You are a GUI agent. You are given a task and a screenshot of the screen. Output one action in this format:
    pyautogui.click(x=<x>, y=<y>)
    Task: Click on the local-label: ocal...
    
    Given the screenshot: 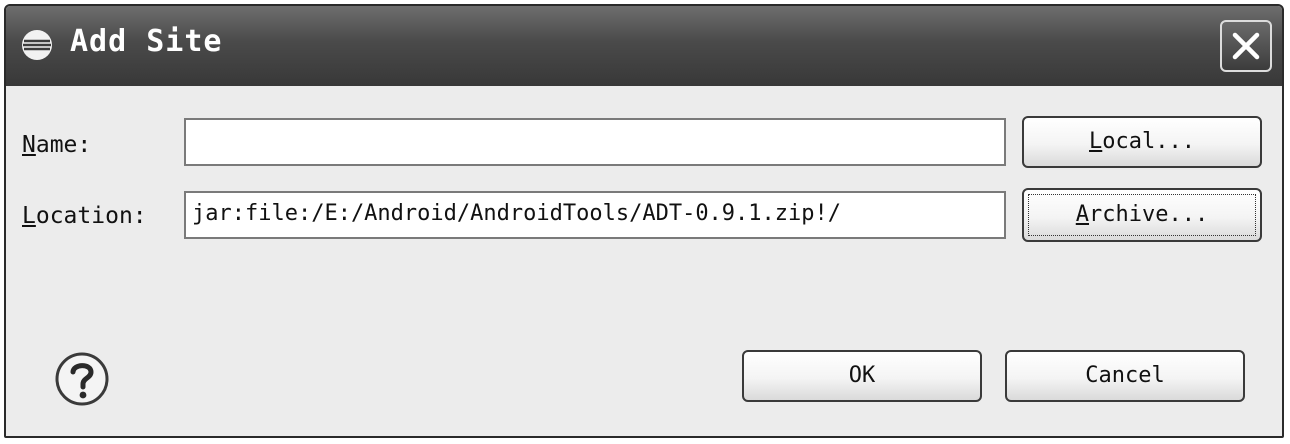 What is the action you would take?
    pyautogui.click(x=1148, y=141)
    